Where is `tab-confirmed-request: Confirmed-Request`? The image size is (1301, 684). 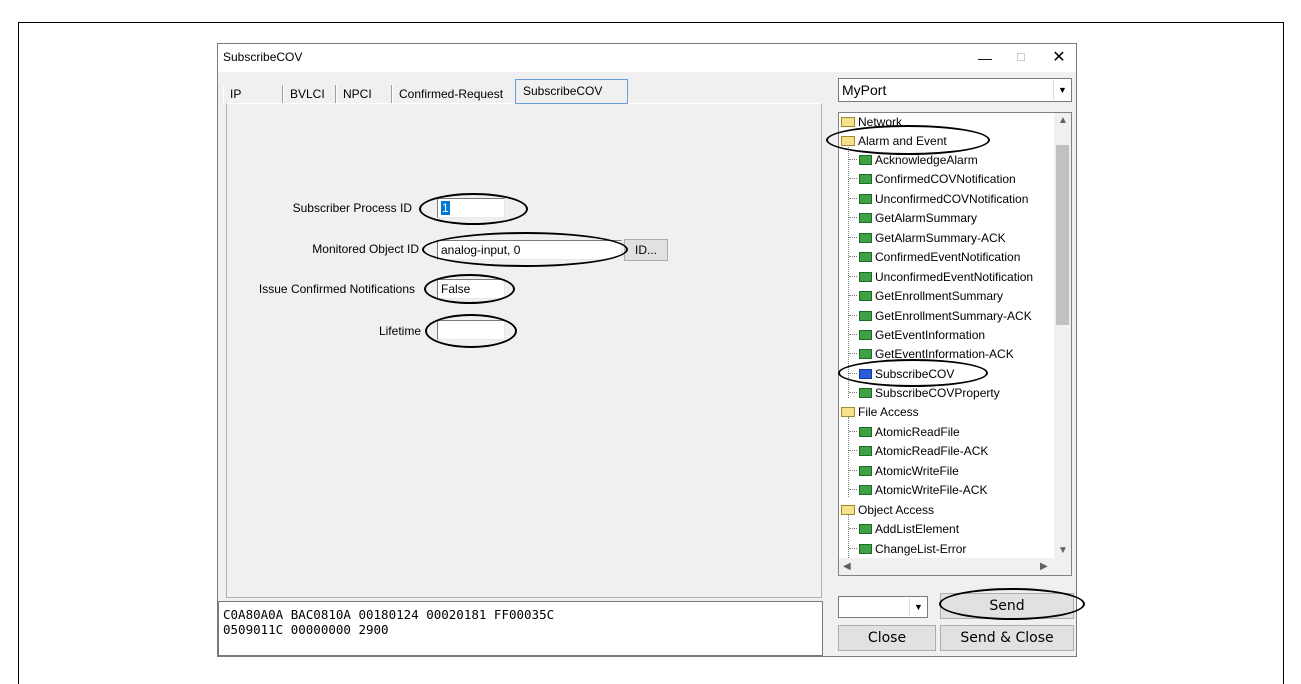 tab-confirmed-request: Confirmed-Request is located at coordinates (454, 94).